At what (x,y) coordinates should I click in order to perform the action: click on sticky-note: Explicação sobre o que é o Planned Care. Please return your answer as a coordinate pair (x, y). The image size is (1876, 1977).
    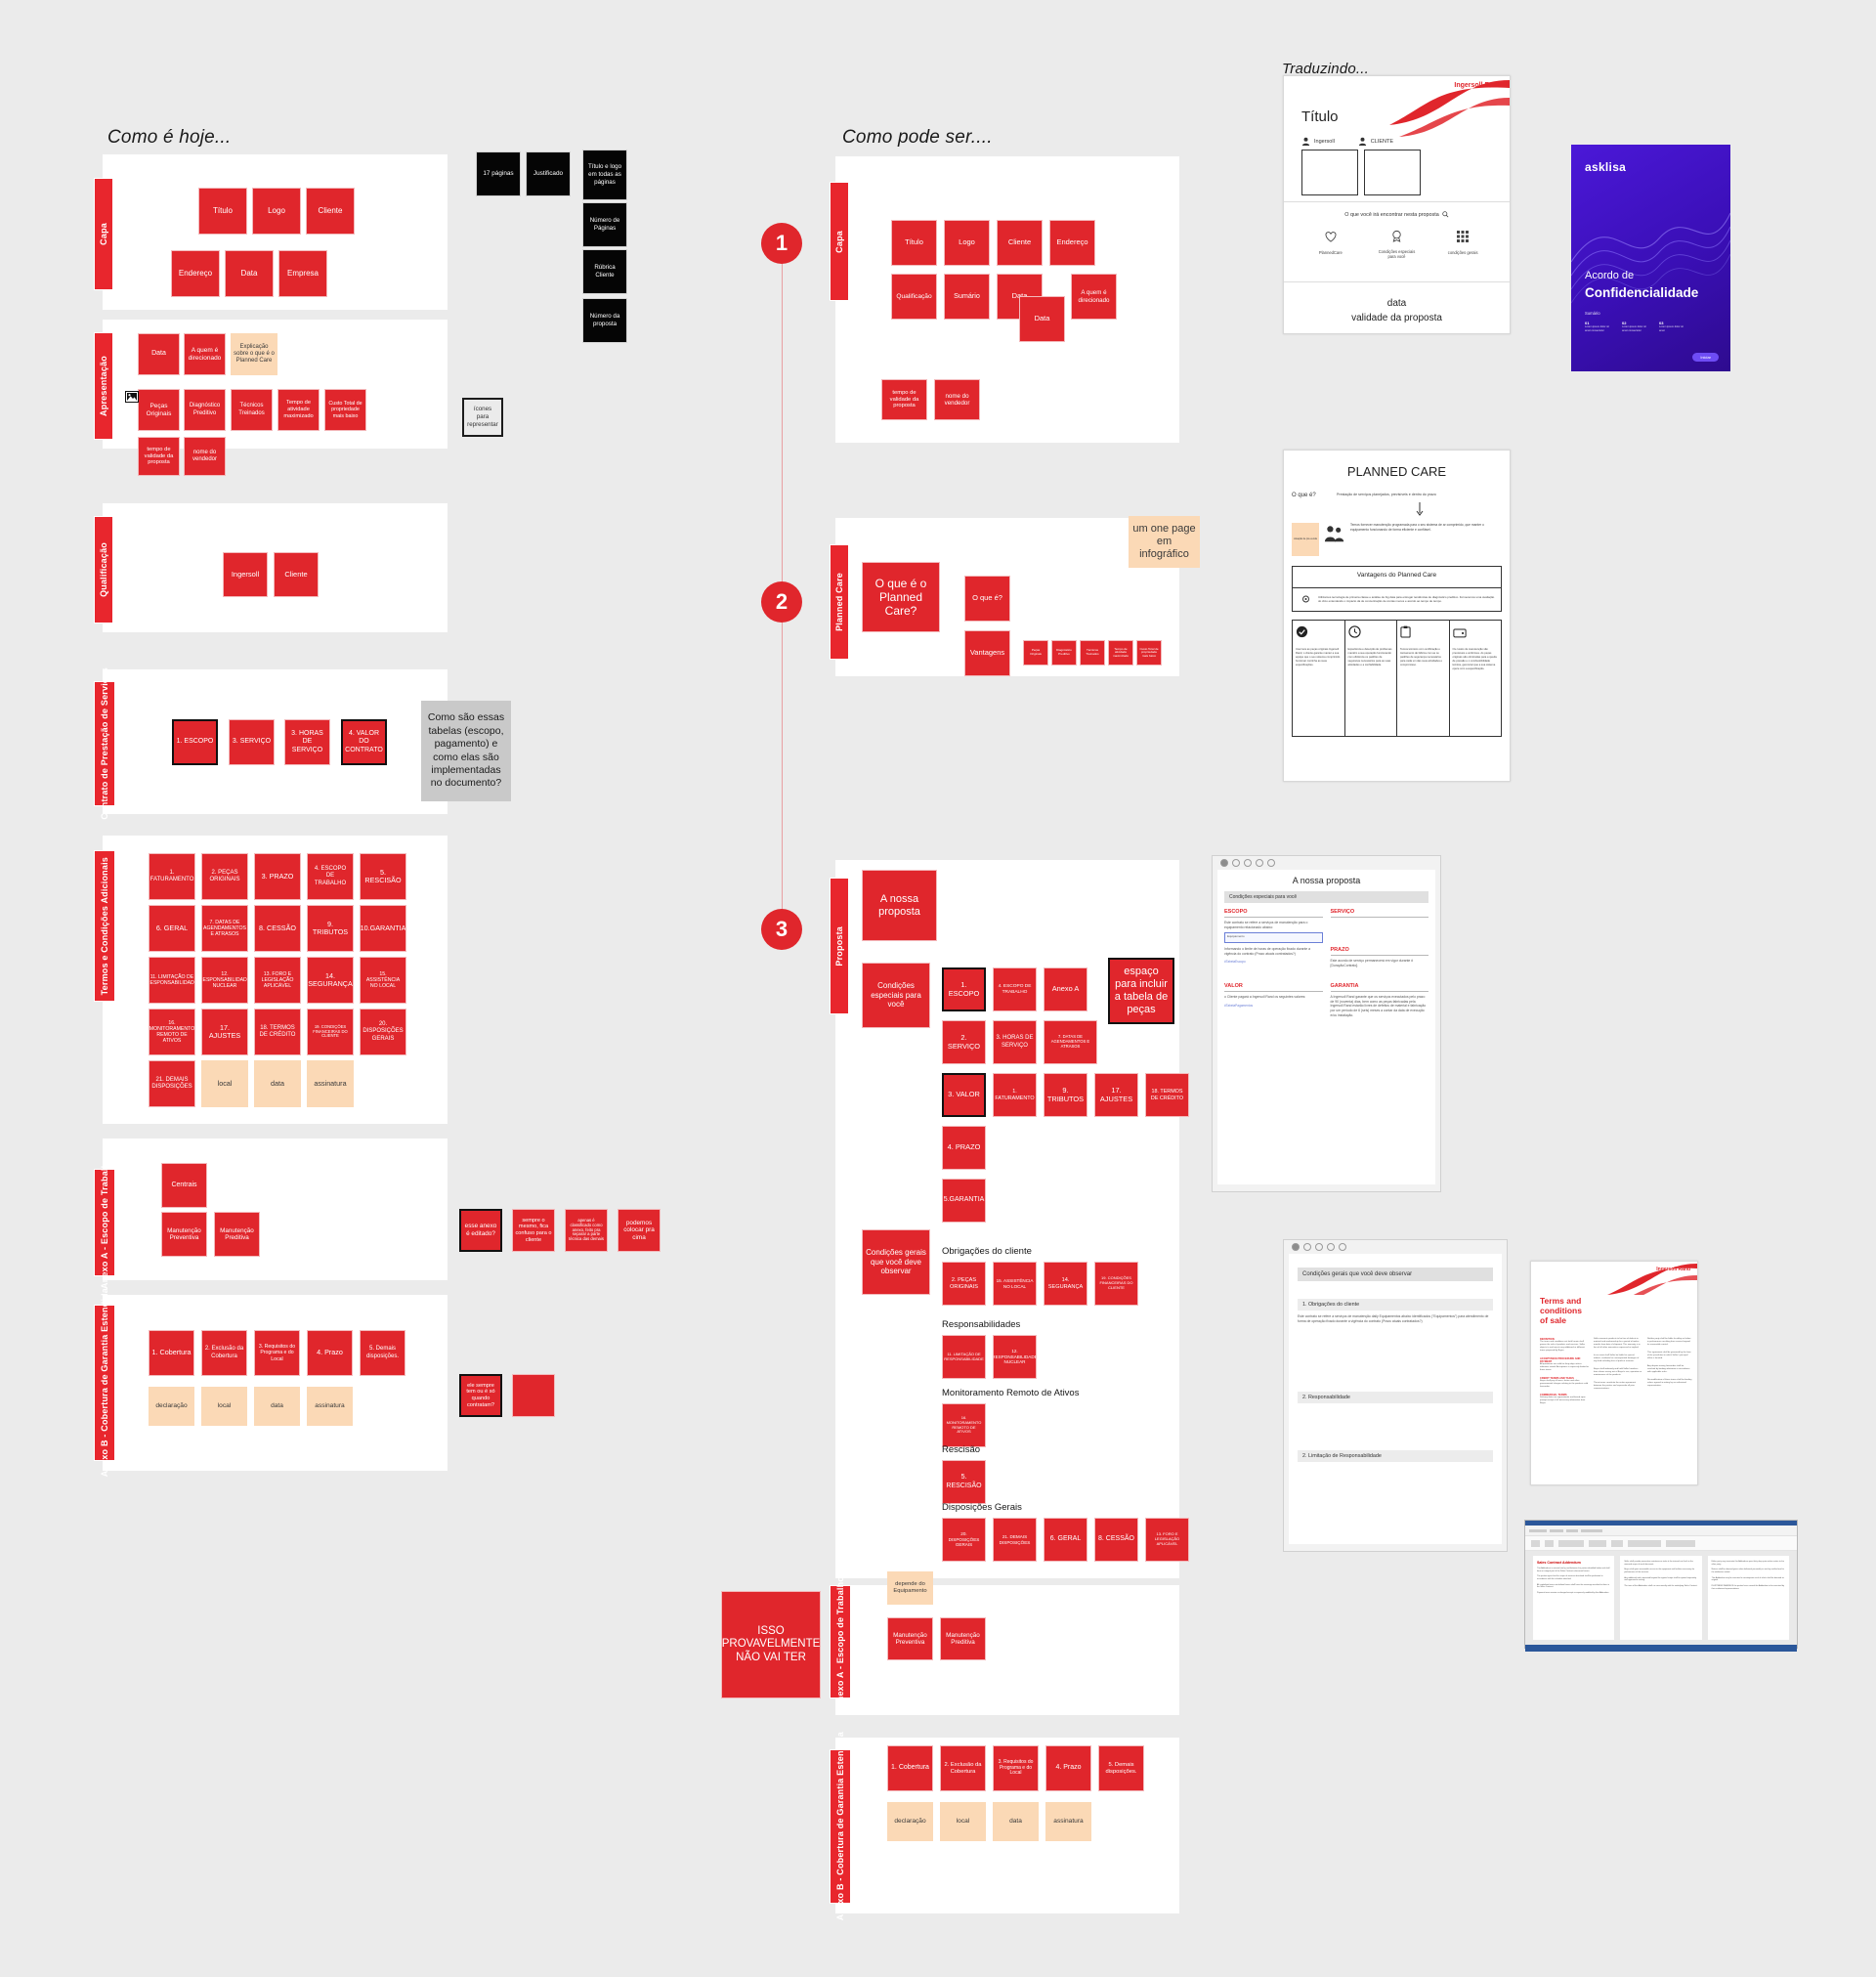
    Looking at the image, I should click on (254, 354).